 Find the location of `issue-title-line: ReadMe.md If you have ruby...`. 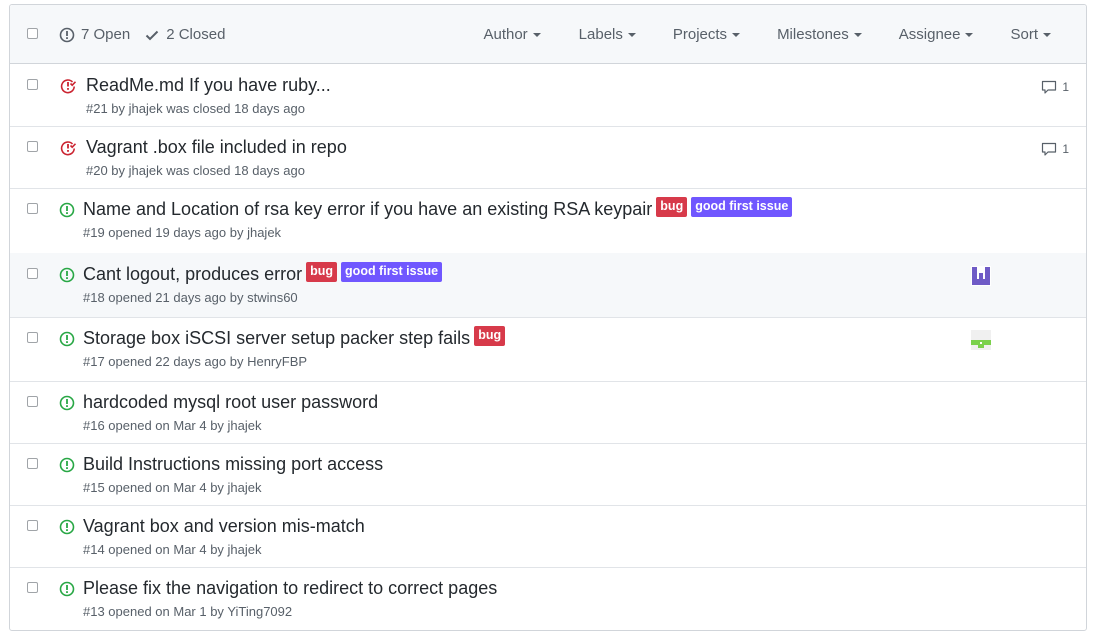

issue-title-line: ReadMe.md If you have ruby... is located at coordinates (208, 85).